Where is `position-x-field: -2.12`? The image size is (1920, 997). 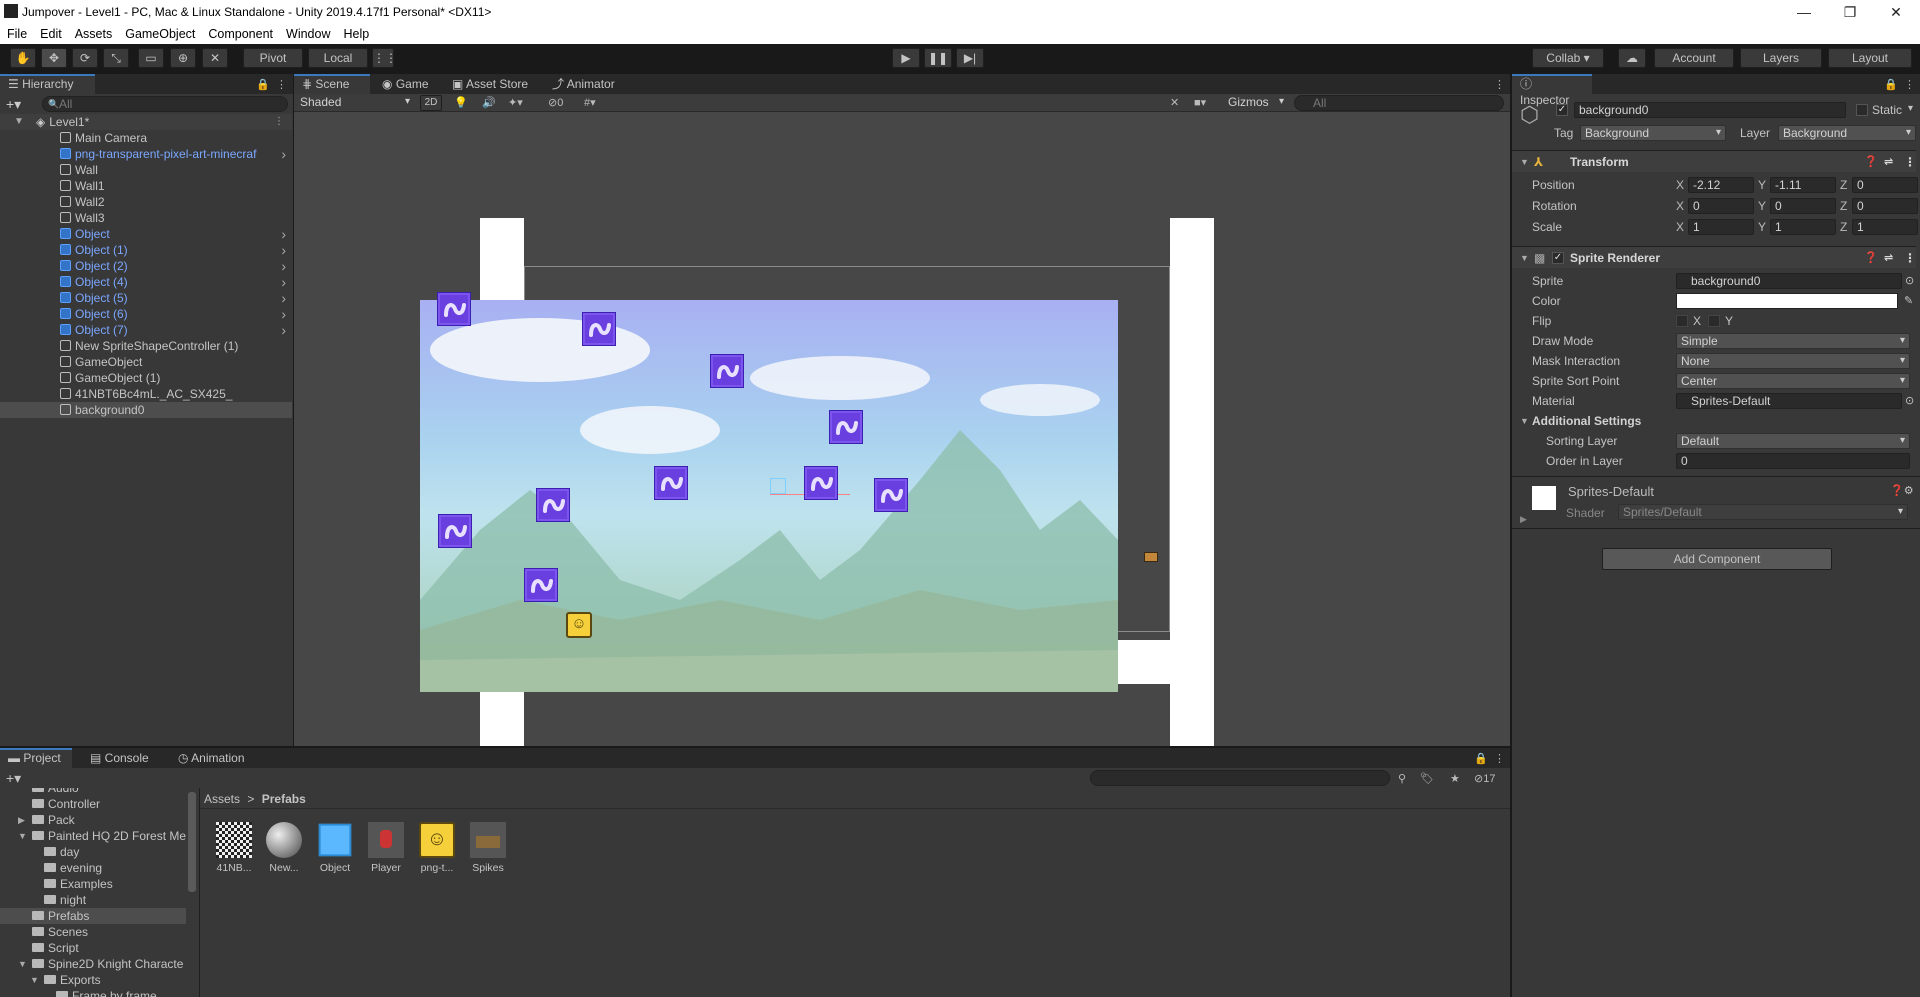
position-x-field: -2.12 is located at coordinates (1721, 185).